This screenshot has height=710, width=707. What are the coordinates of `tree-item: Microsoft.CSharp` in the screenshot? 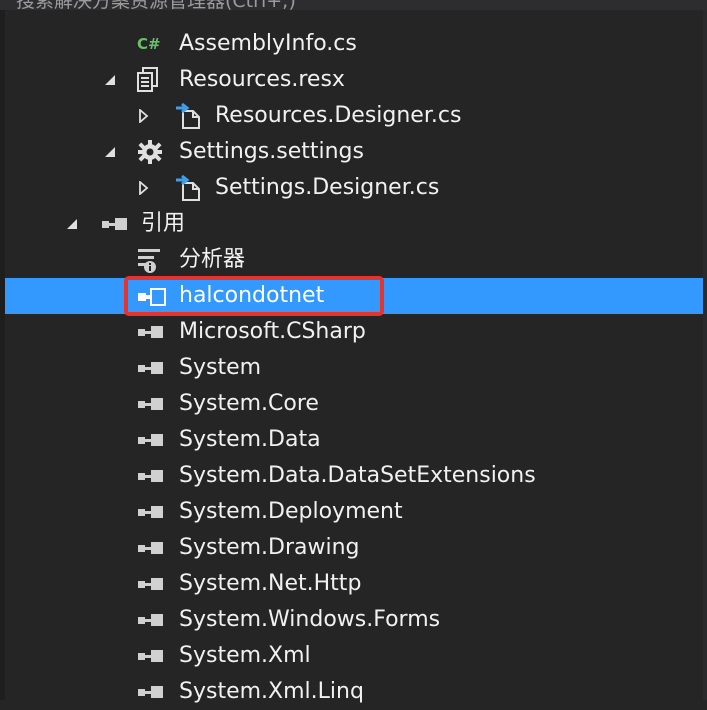 It's located at (356, 332).